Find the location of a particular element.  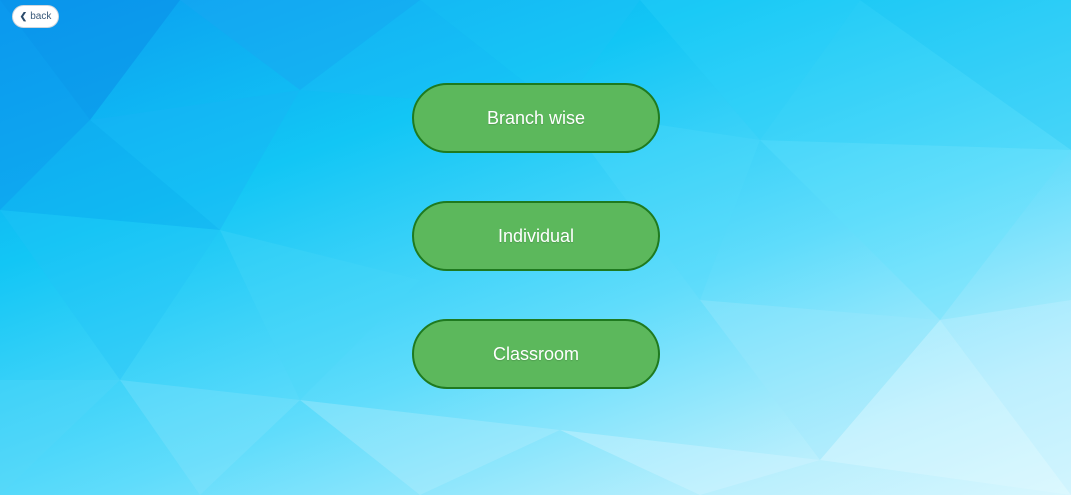

branch-wise-button: Branch wise is located at coordinates (536, 118).